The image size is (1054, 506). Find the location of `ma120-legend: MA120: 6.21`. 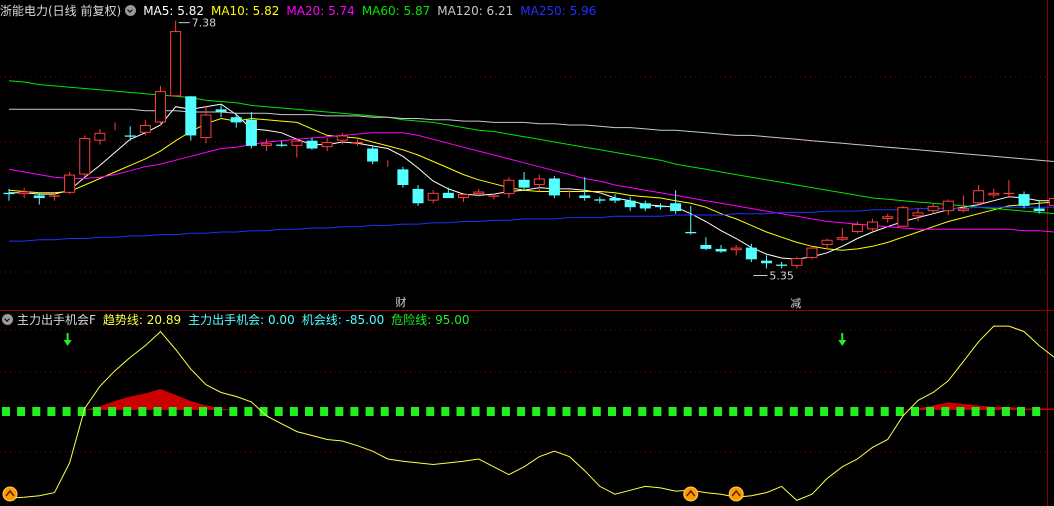

ma120-legend: MA120: 6.21 is located at coordinates (475, 11).